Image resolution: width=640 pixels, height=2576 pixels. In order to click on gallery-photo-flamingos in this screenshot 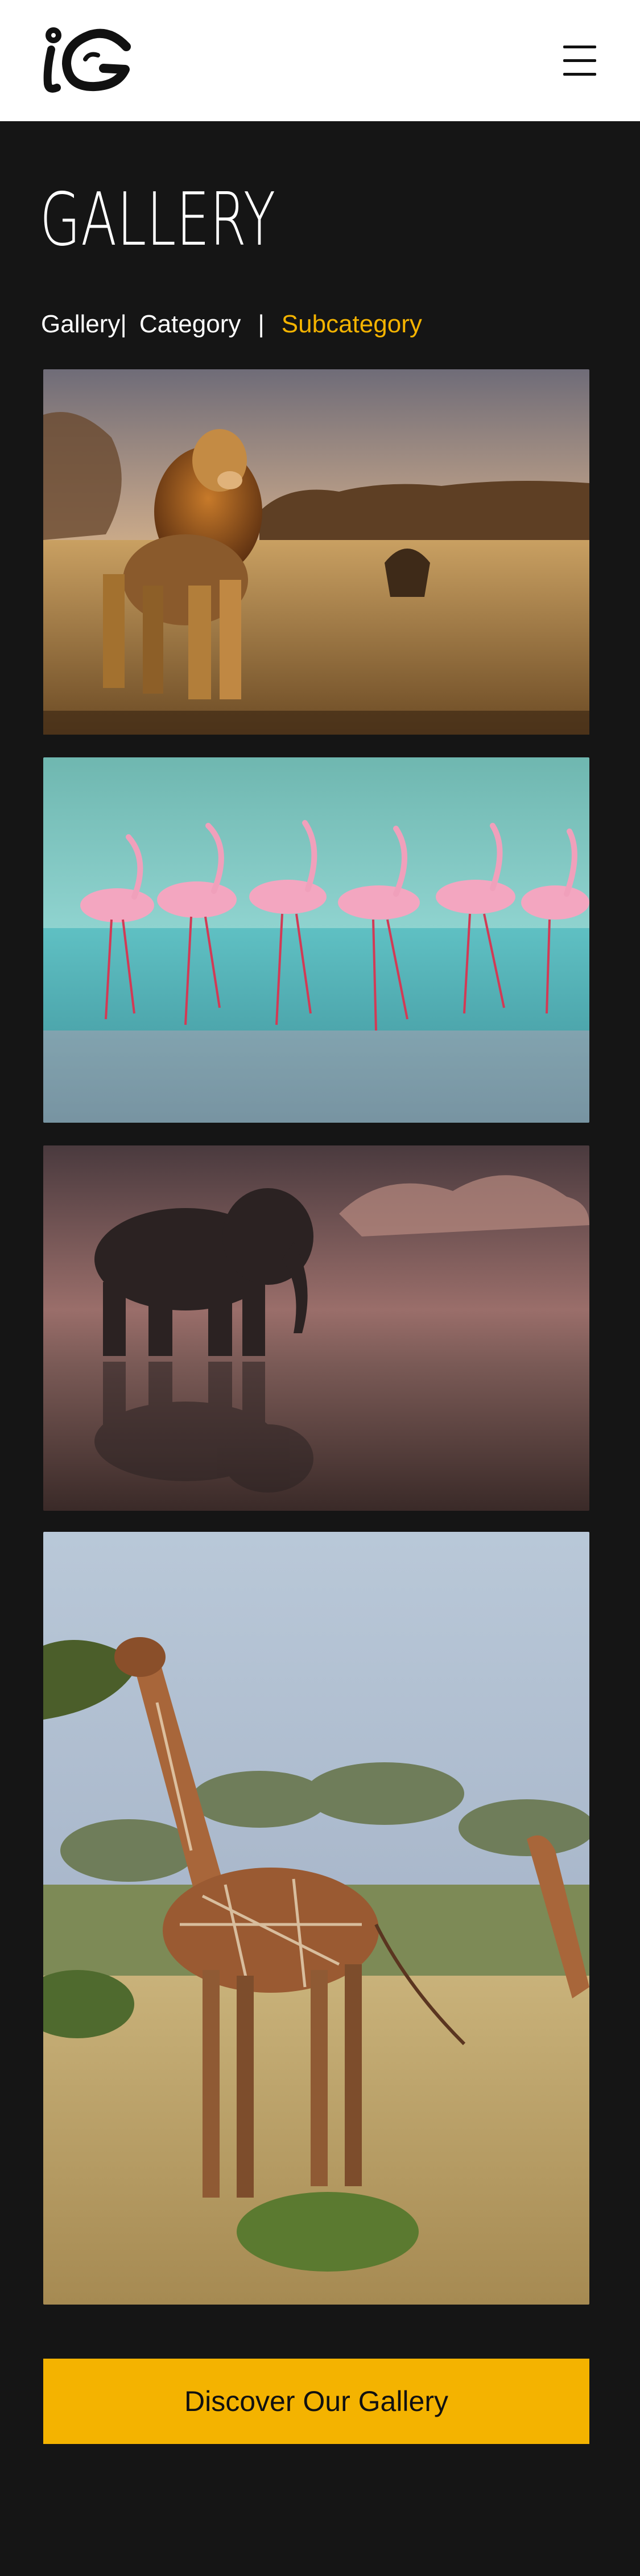, I will do `click(316, 940)`.